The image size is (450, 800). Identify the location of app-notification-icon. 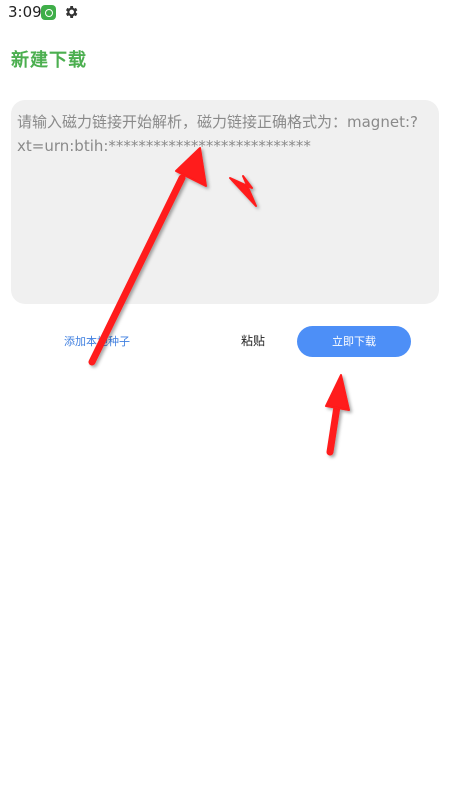
(48, 12).